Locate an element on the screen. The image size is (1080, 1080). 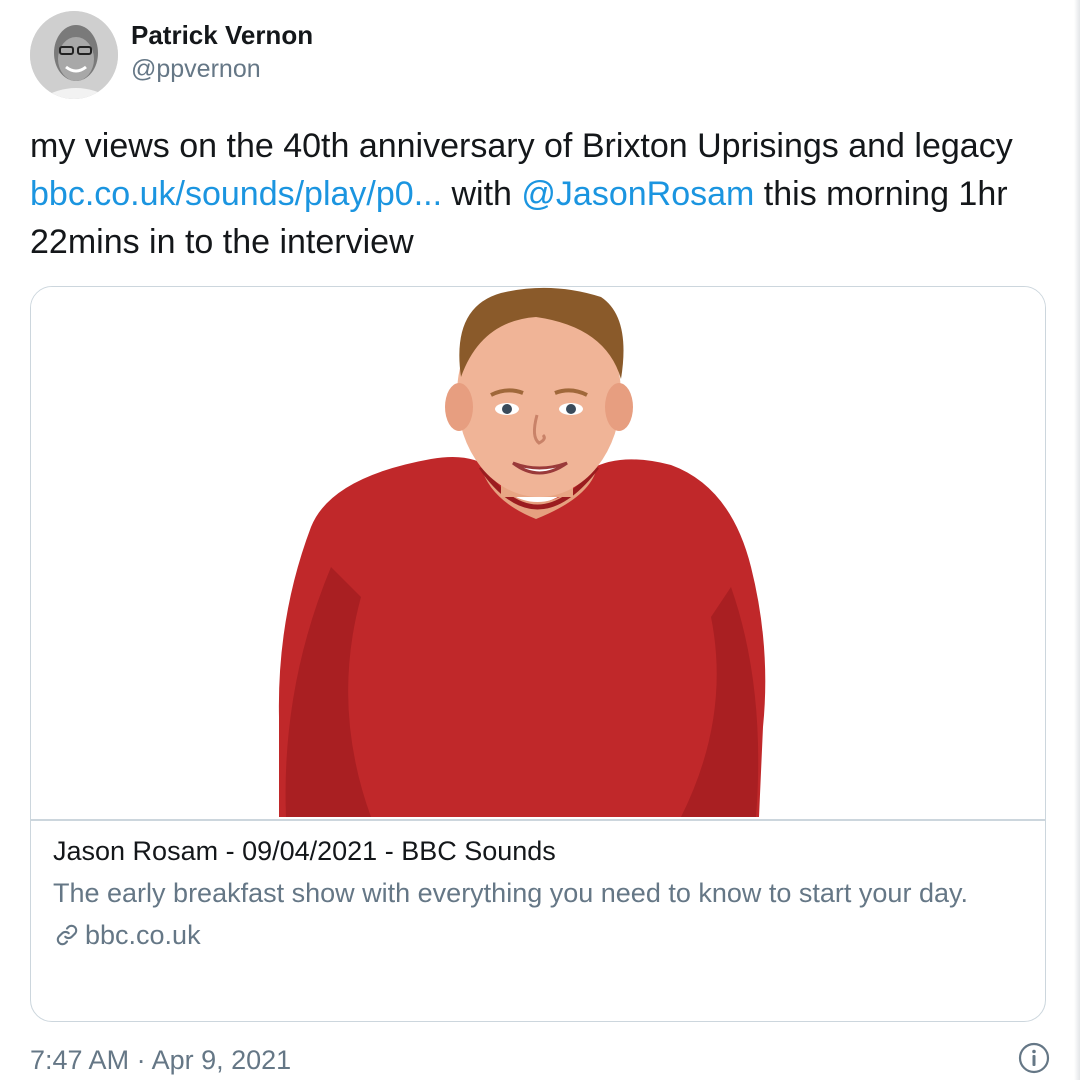
info-icon is located at coordinates (1034, 1058).